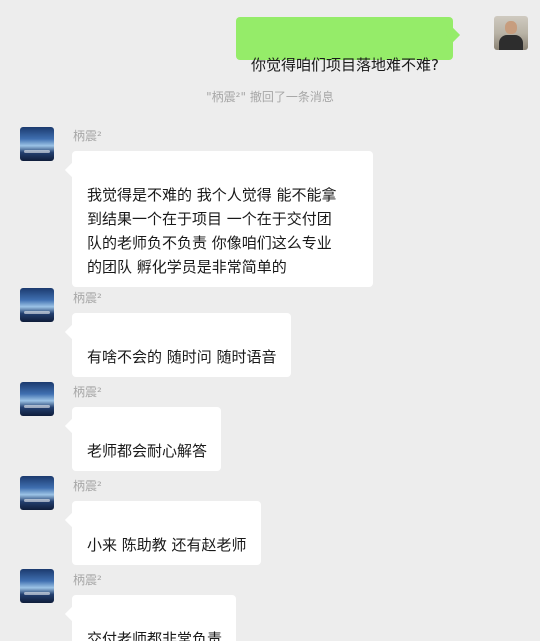 This screenshot has height=641, width=540. What do you see at coordinates (511, 33) in the screenshot?
I see `self-avatar` at bounding box center [511, 33].